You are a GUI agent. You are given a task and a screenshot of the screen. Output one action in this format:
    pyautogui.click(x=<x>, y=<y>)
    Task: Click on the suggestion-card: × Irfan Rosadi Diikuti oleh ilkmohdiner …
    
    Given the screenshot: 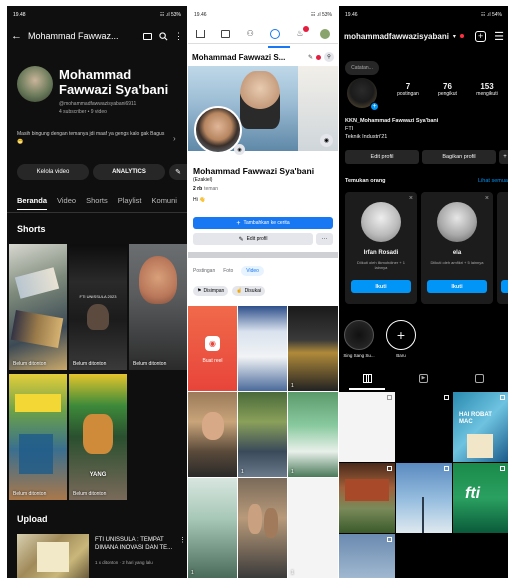 What is the action you would take?
    pyautogui.click(x=381, y=248)
    